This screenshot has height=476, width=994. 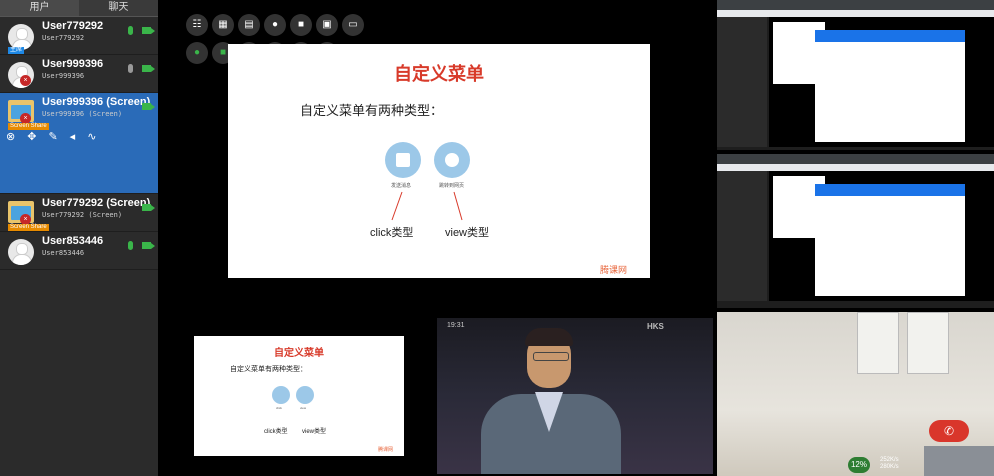 What do you see at coordinates (91, 136) in the screenshot?
I see `signal-icon: ∿` at bounding box center [91, 136].